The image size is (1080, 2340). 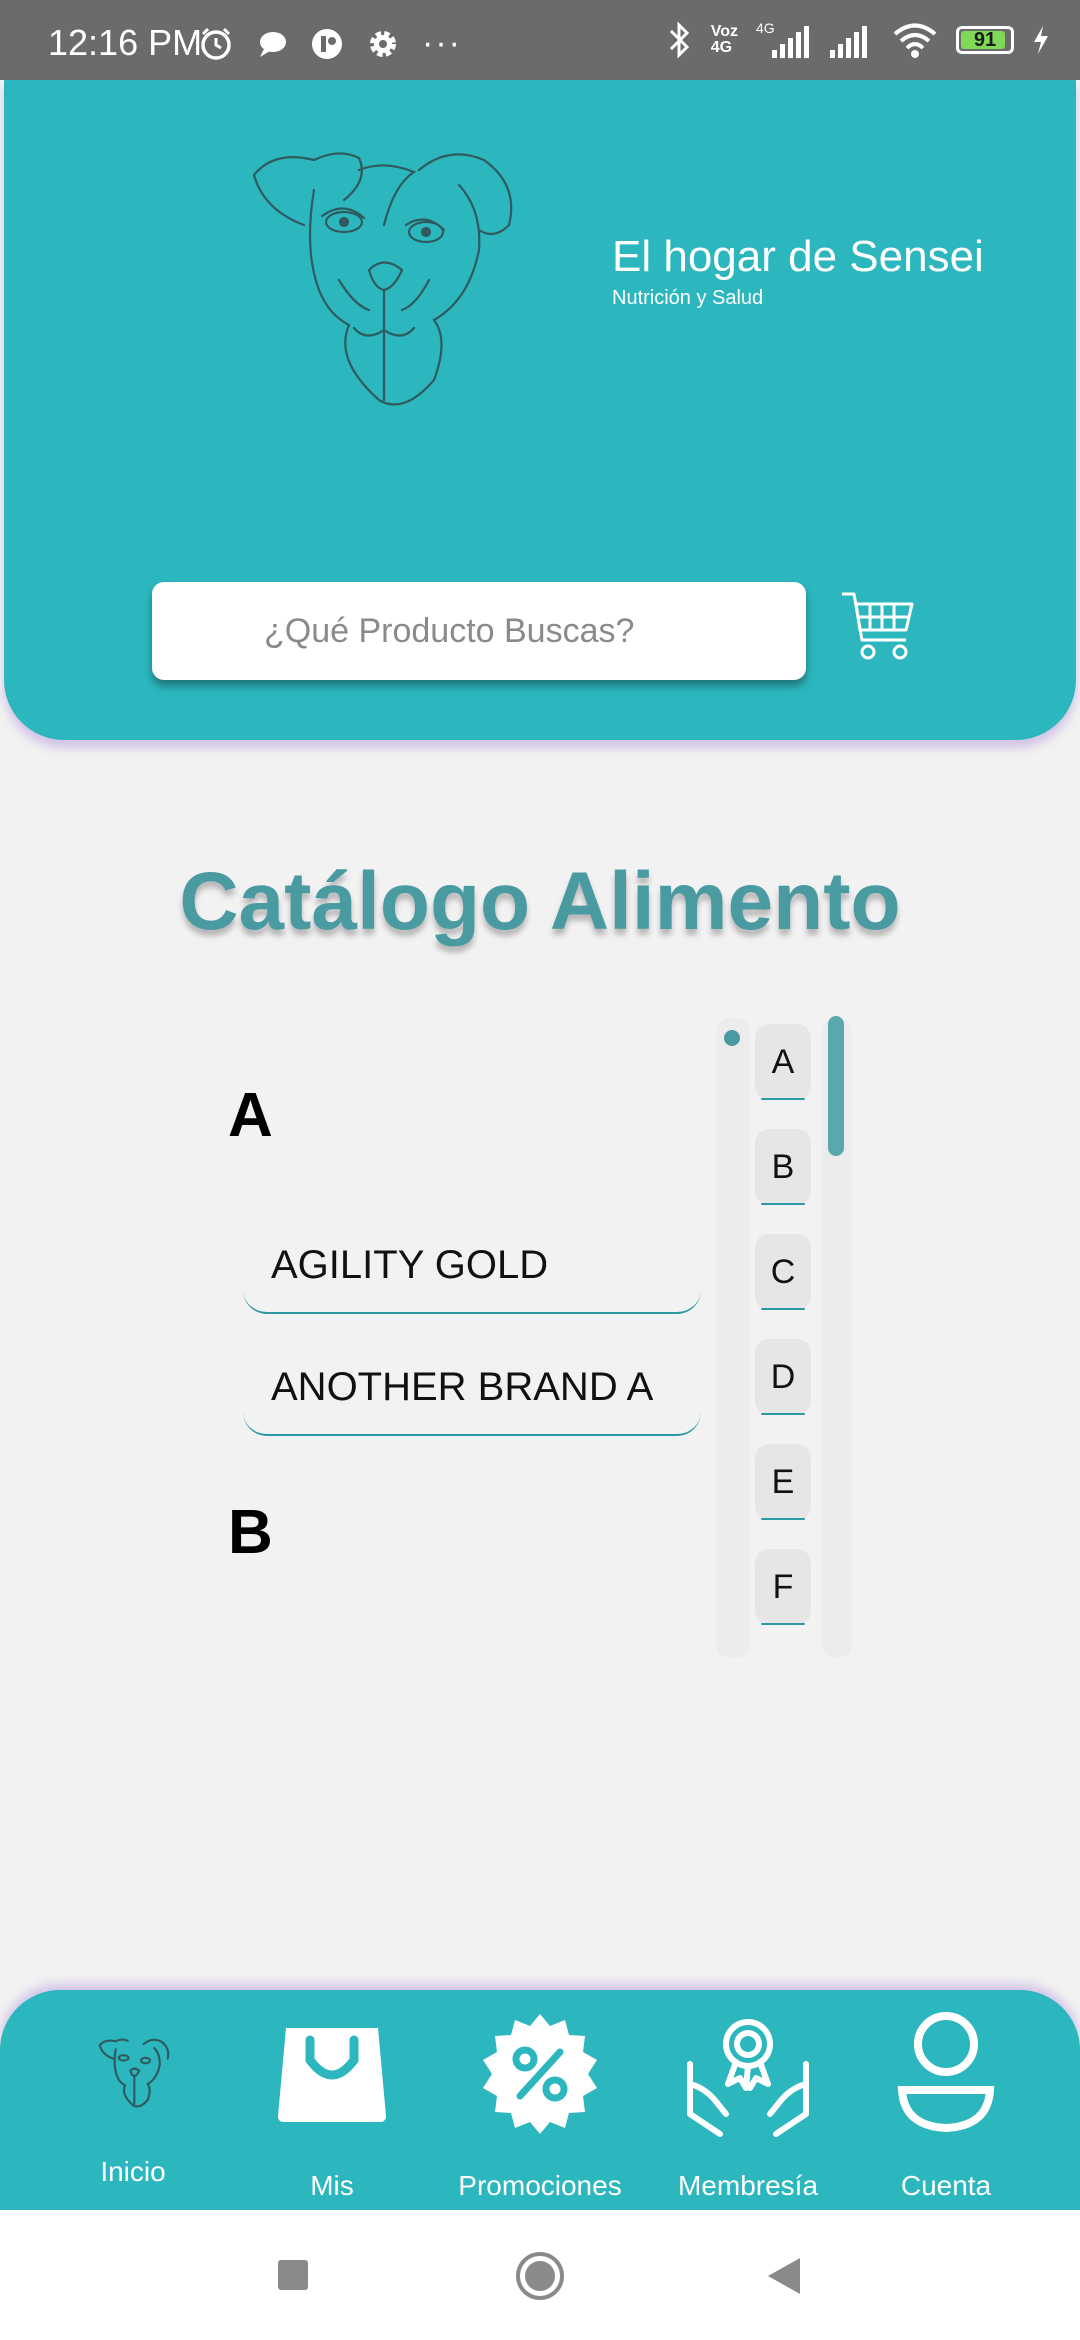 What do you see at coordinates (216, 43) in the screenshot?
I see `alarm-icon` at bounding box center [216, 43].